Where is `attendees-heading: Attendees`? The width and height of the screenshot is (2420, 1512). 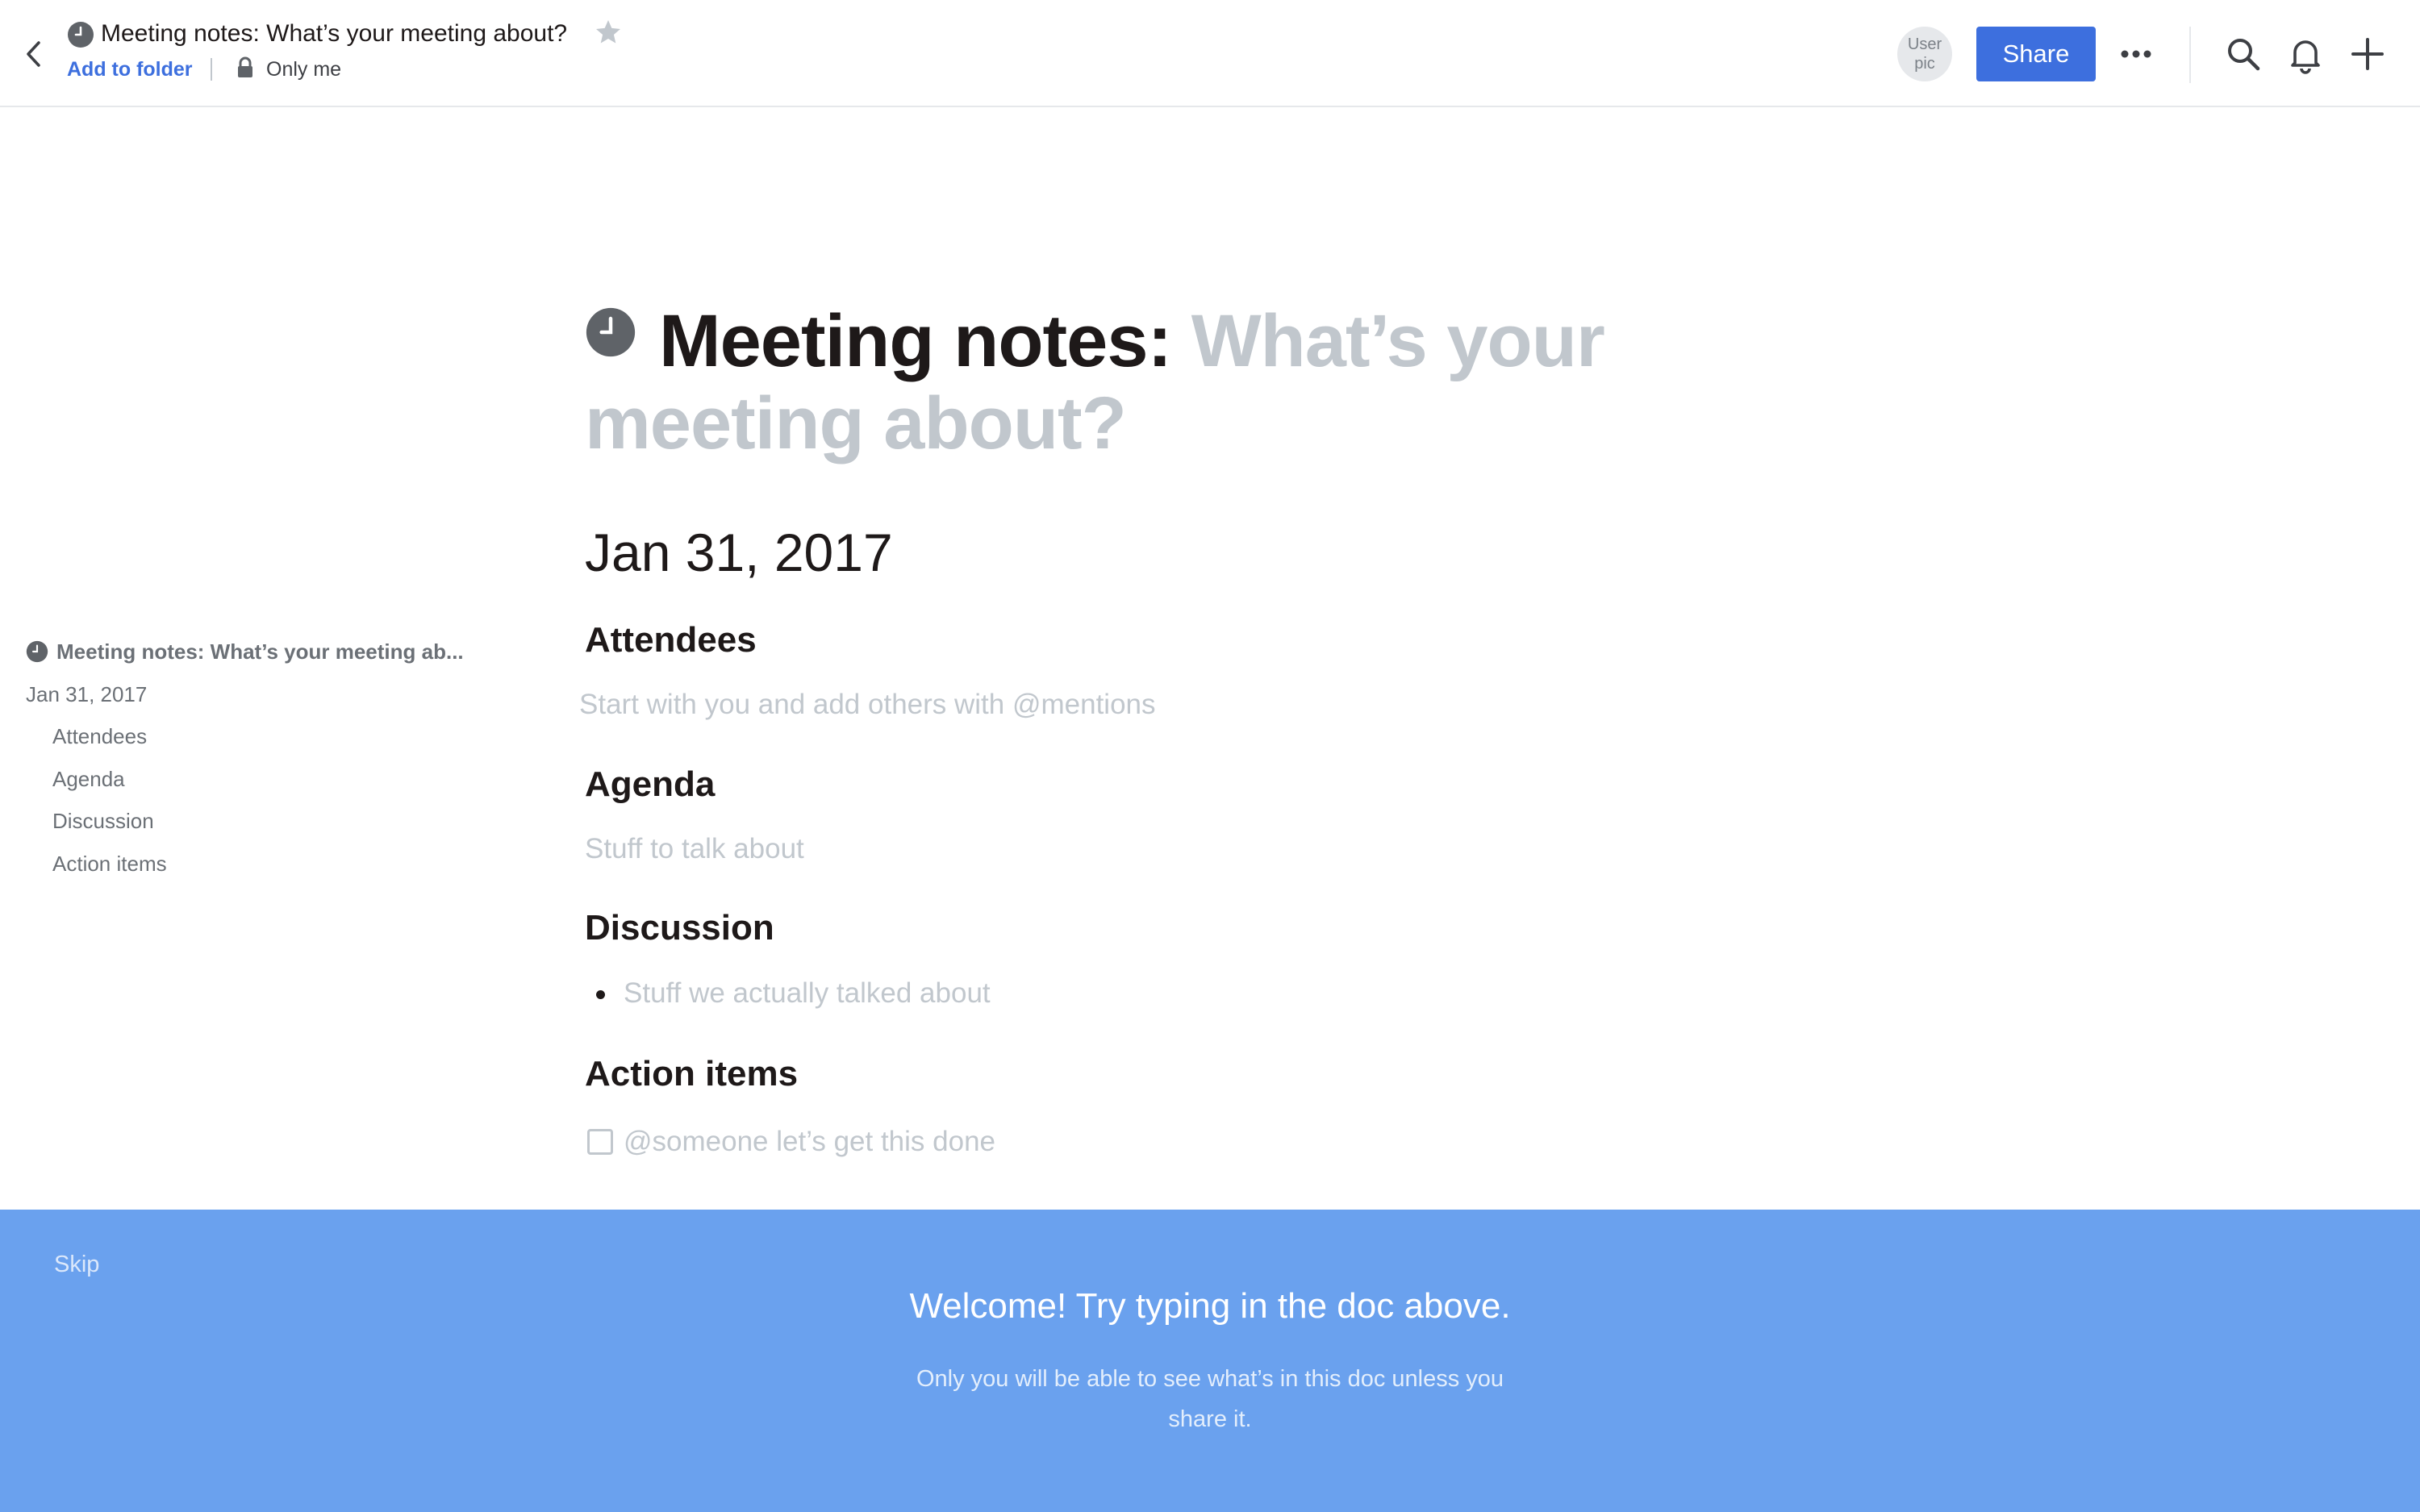 attendees-heading: Attendees is located at coordinates (671, 640).